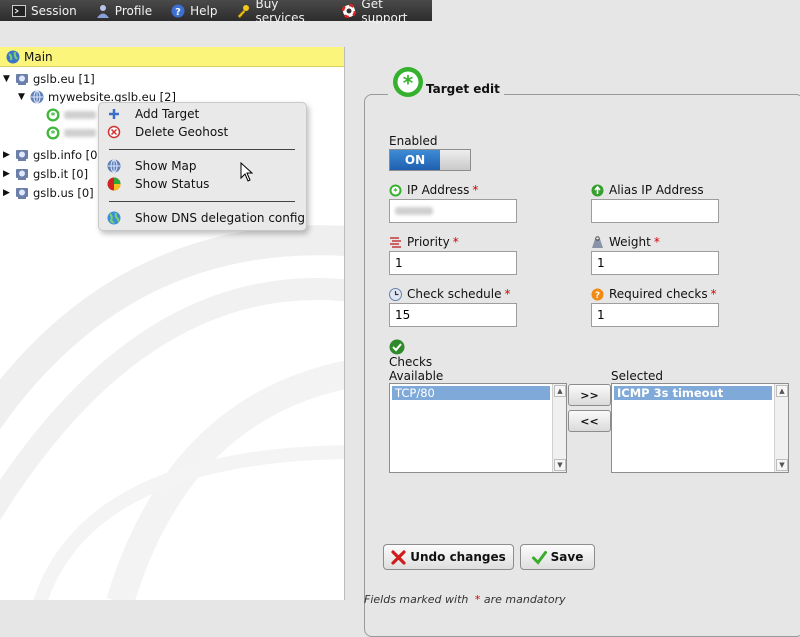 The width and height of the screenshot is (800, 637). Describe the element at coordinates (54, 10) in the screenshot. I see `menu-session-label: Session` at that location.